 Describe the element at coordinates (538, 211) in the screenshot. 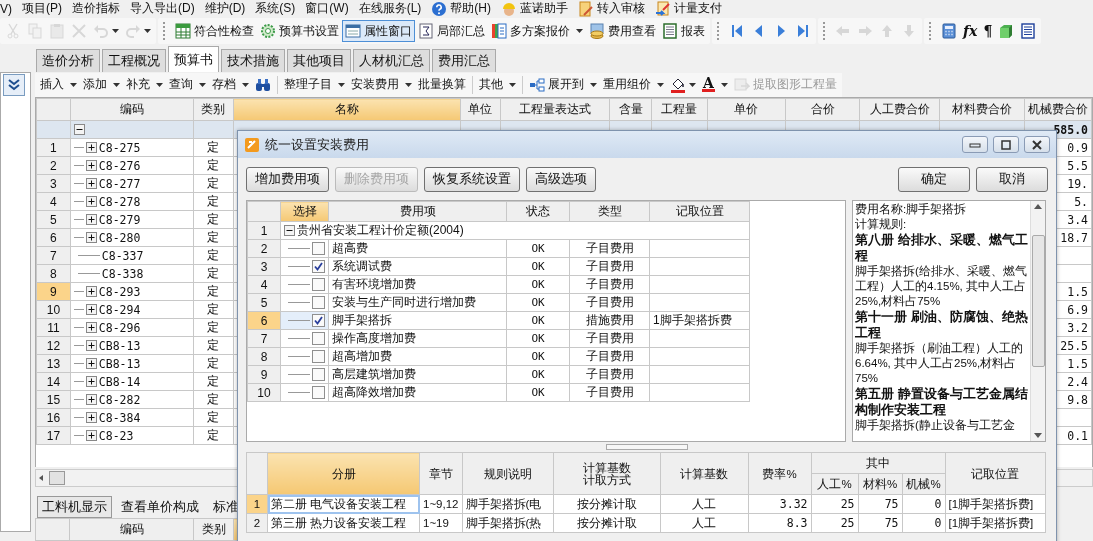

I see `column-header: 状态` at that location.